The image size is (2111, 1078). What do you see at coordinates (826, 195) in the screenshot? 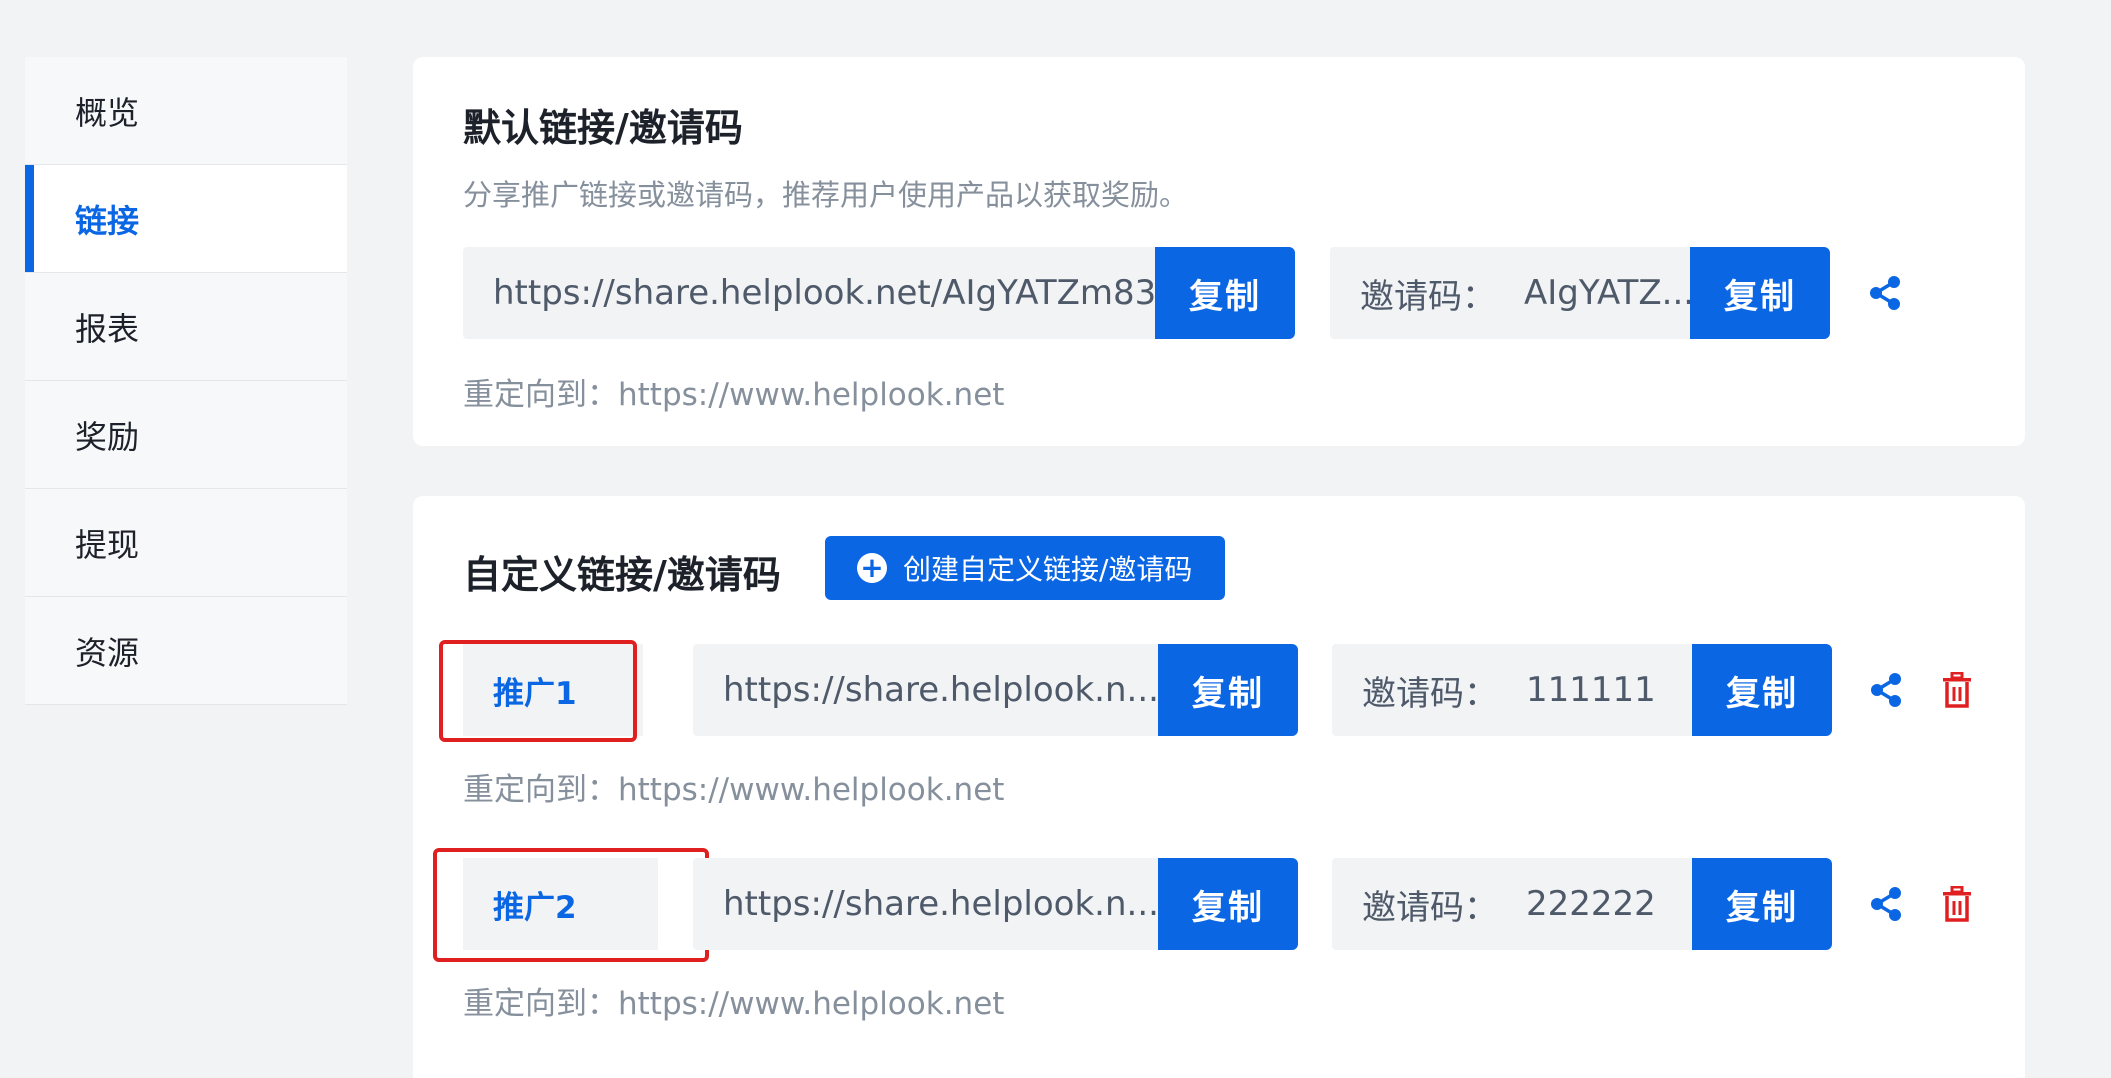
I see `default-section-description: 分享推广链接或邀请码，推荐用户使用产品以获取奖励。` at bounding box center [826, 195].